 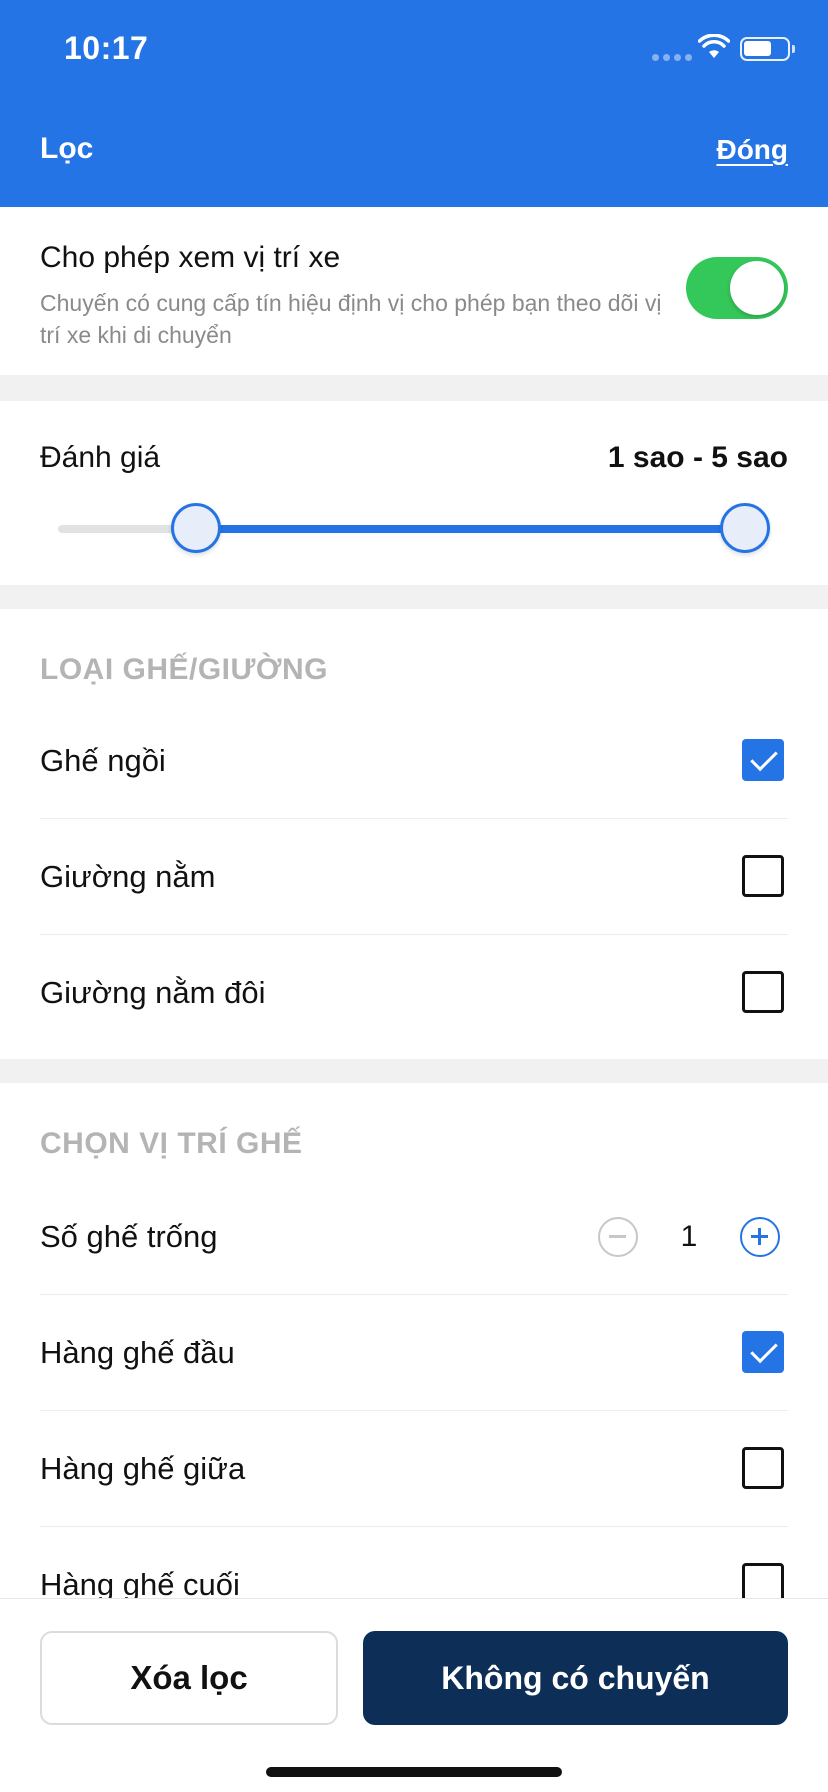 What do you see at coordinates (414, 1353) in the screenshot?
I see `seat-position-option-front: Hàng ghế đầu` at bounding box center [414, 1353].